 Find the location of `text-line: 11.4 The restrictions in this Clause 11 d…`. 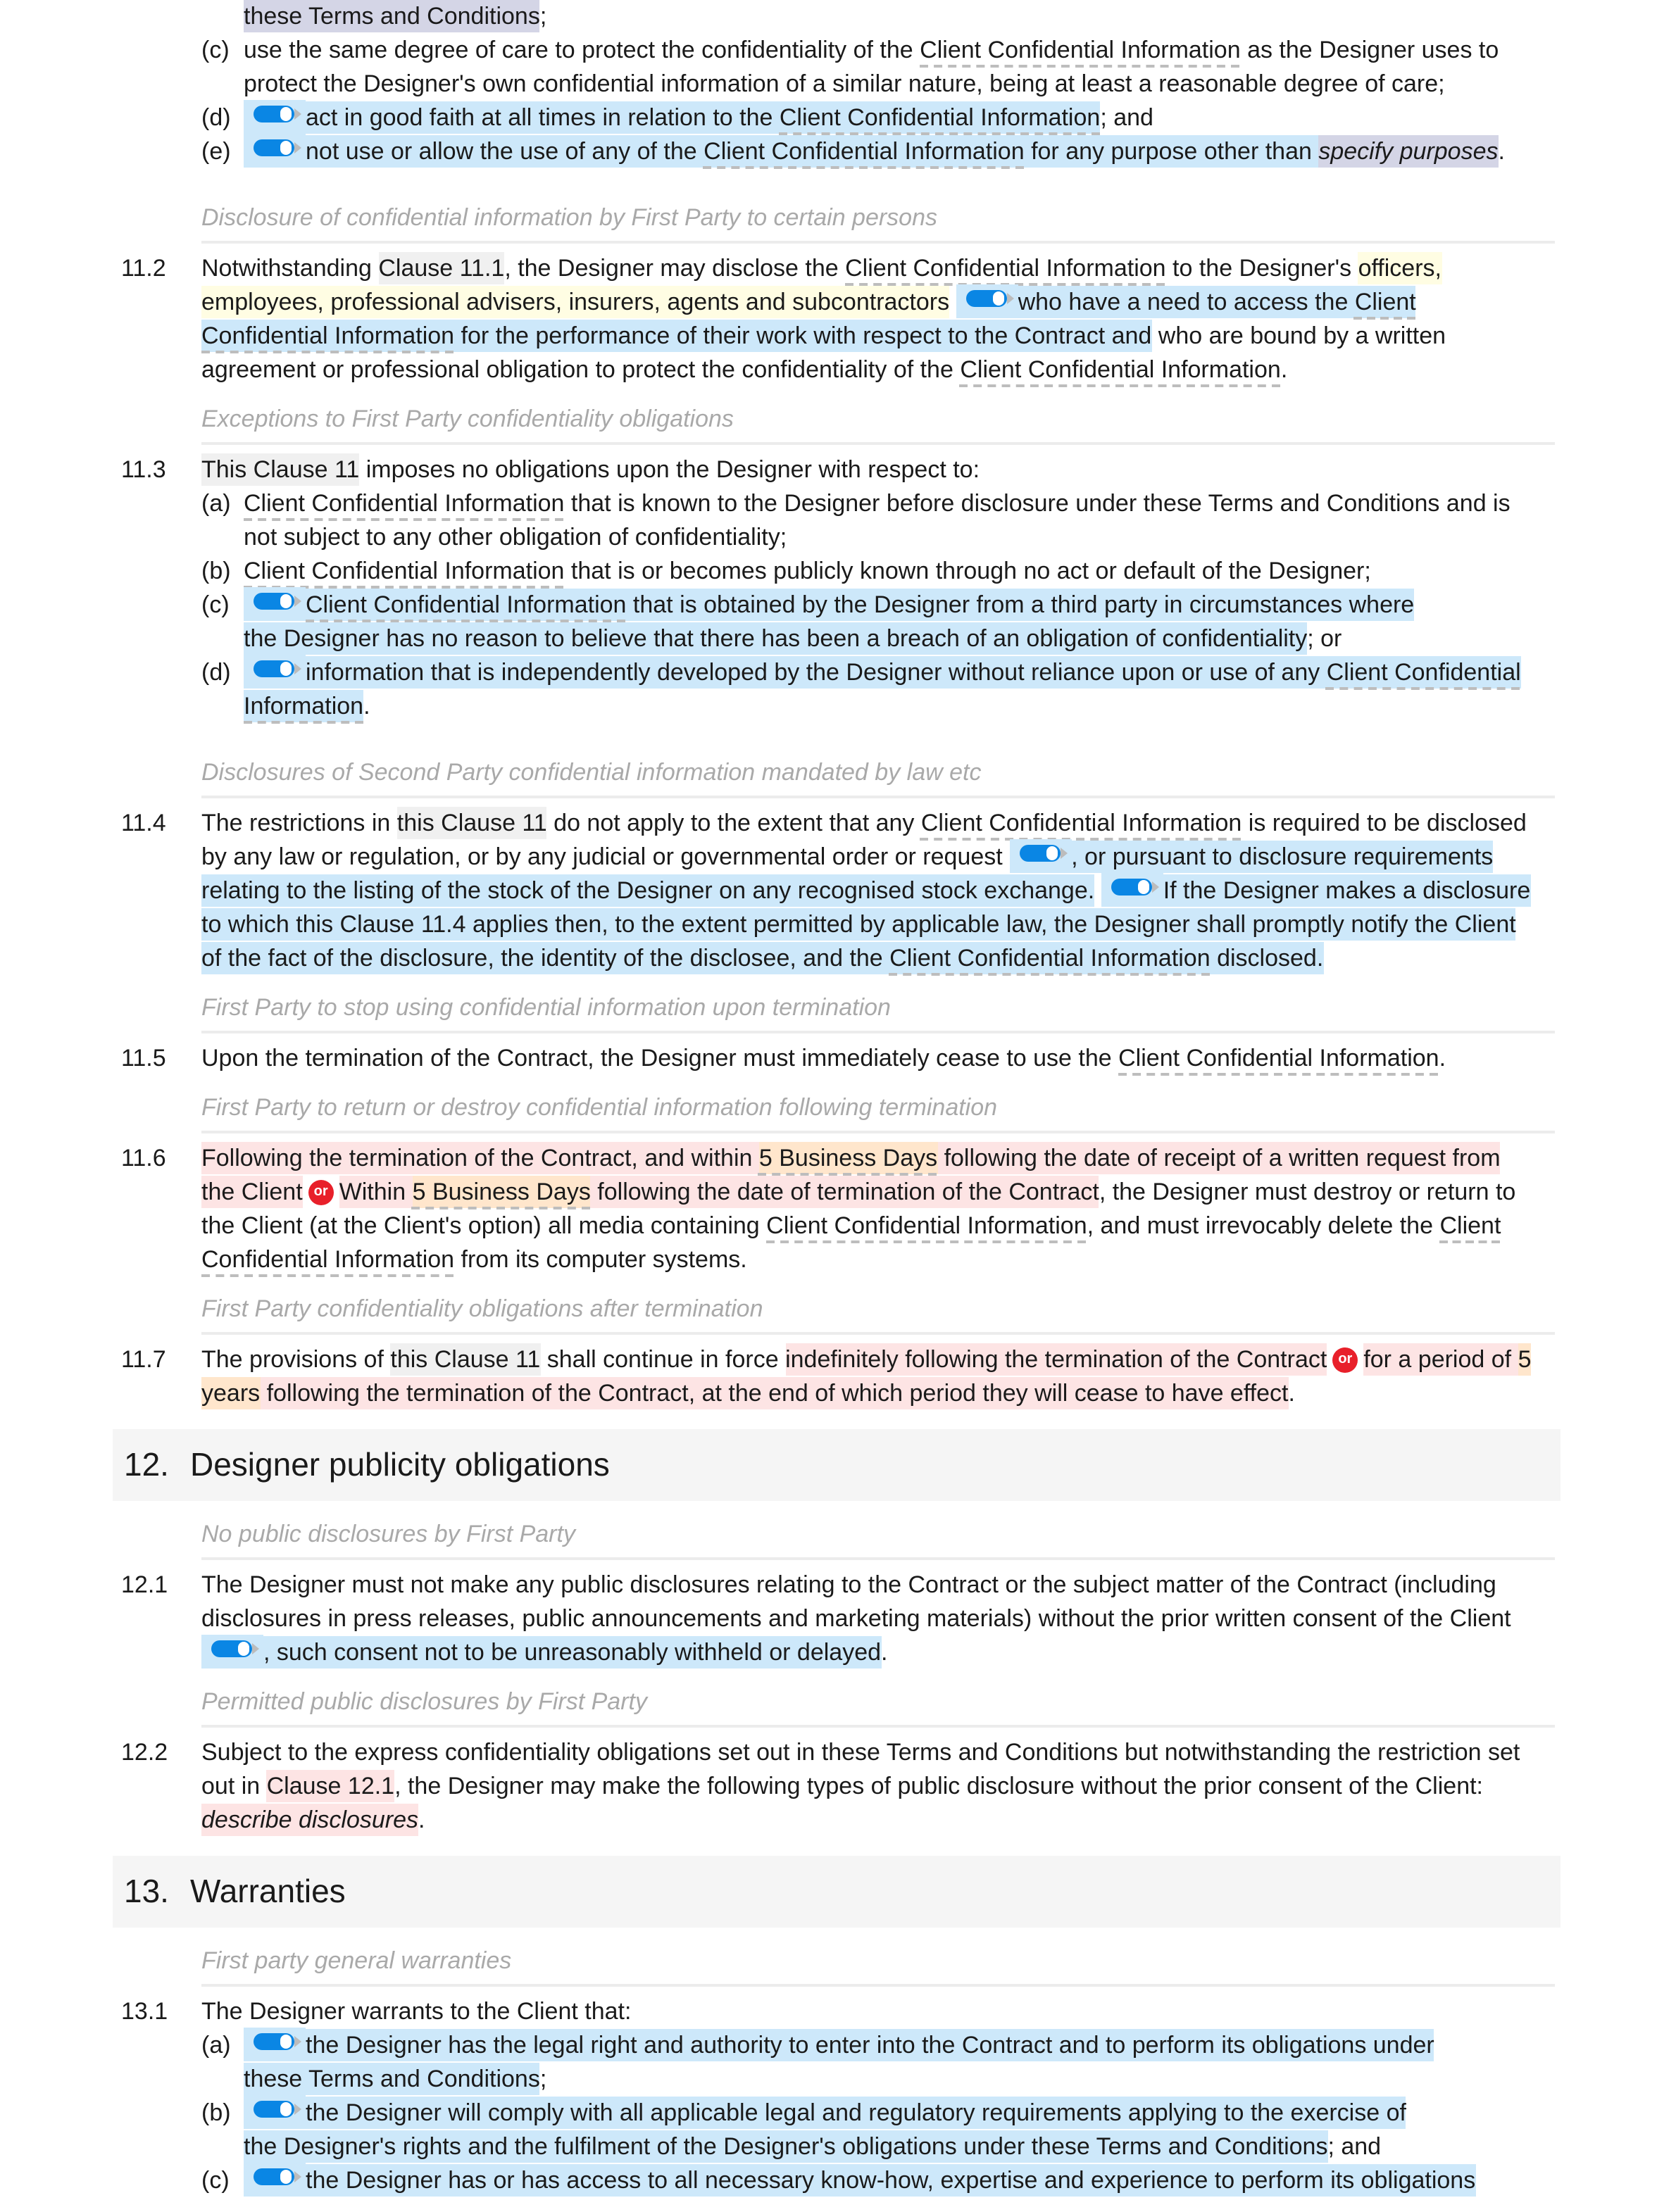

text-line: 11.4 The restrictions in this Clause 11 d… is located at coordinates (838, 824).